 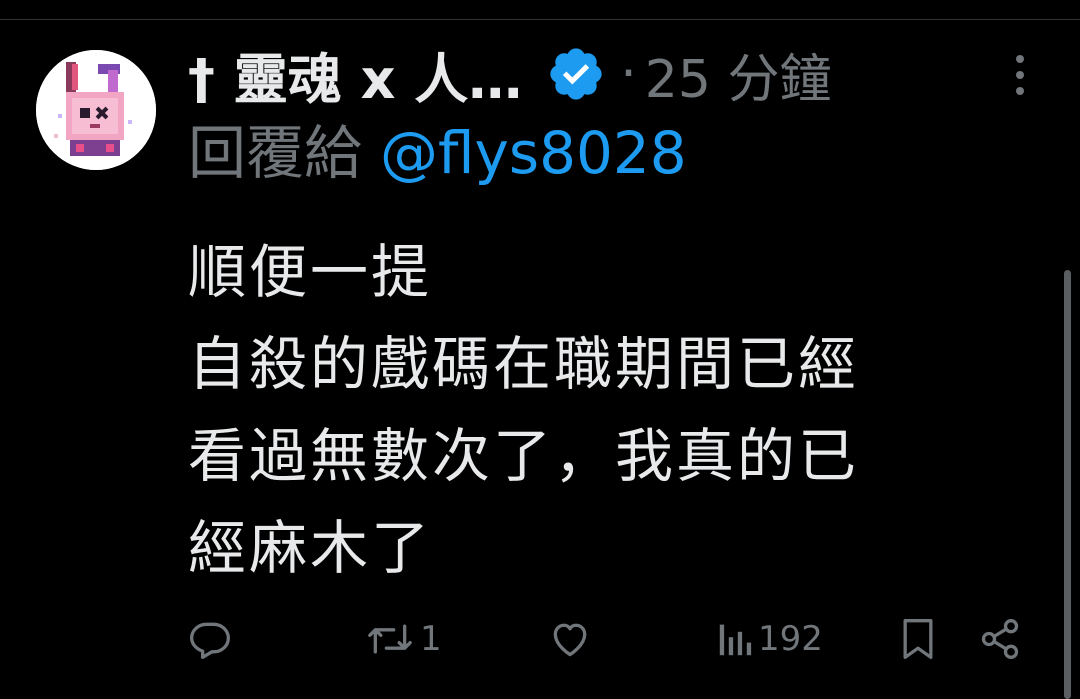 I want to click on like-button, so click(x=572, y=639).